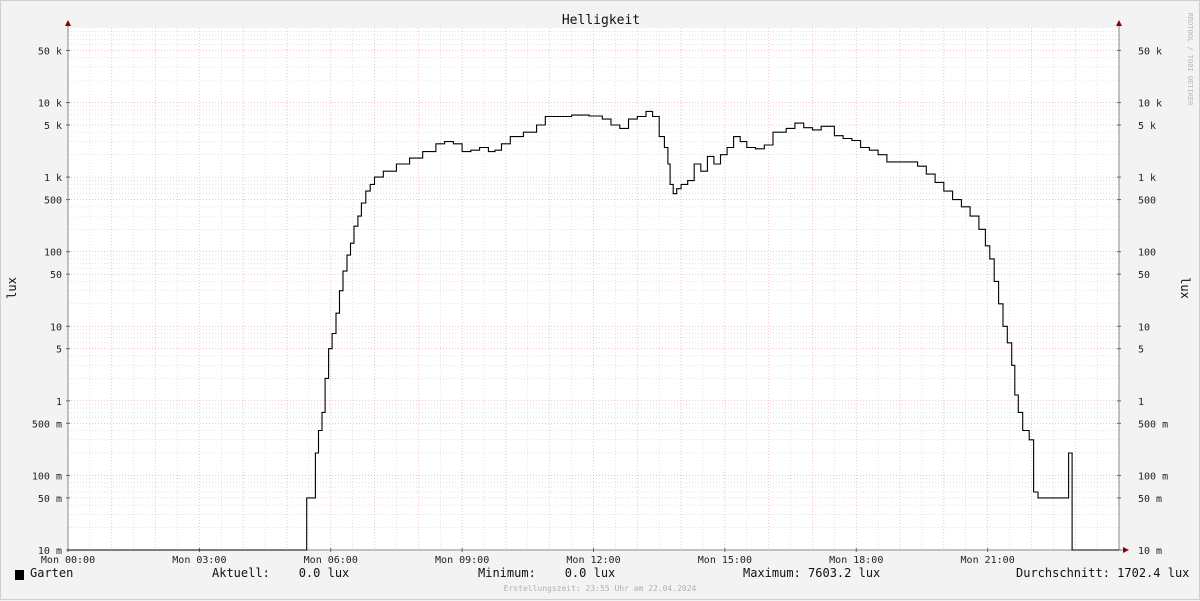 The image size is (1200, 601). I want to click on footer-creation-time: Erstellungszeit: 23:55 Uhr am 22.04.2024, so click(600, 588).